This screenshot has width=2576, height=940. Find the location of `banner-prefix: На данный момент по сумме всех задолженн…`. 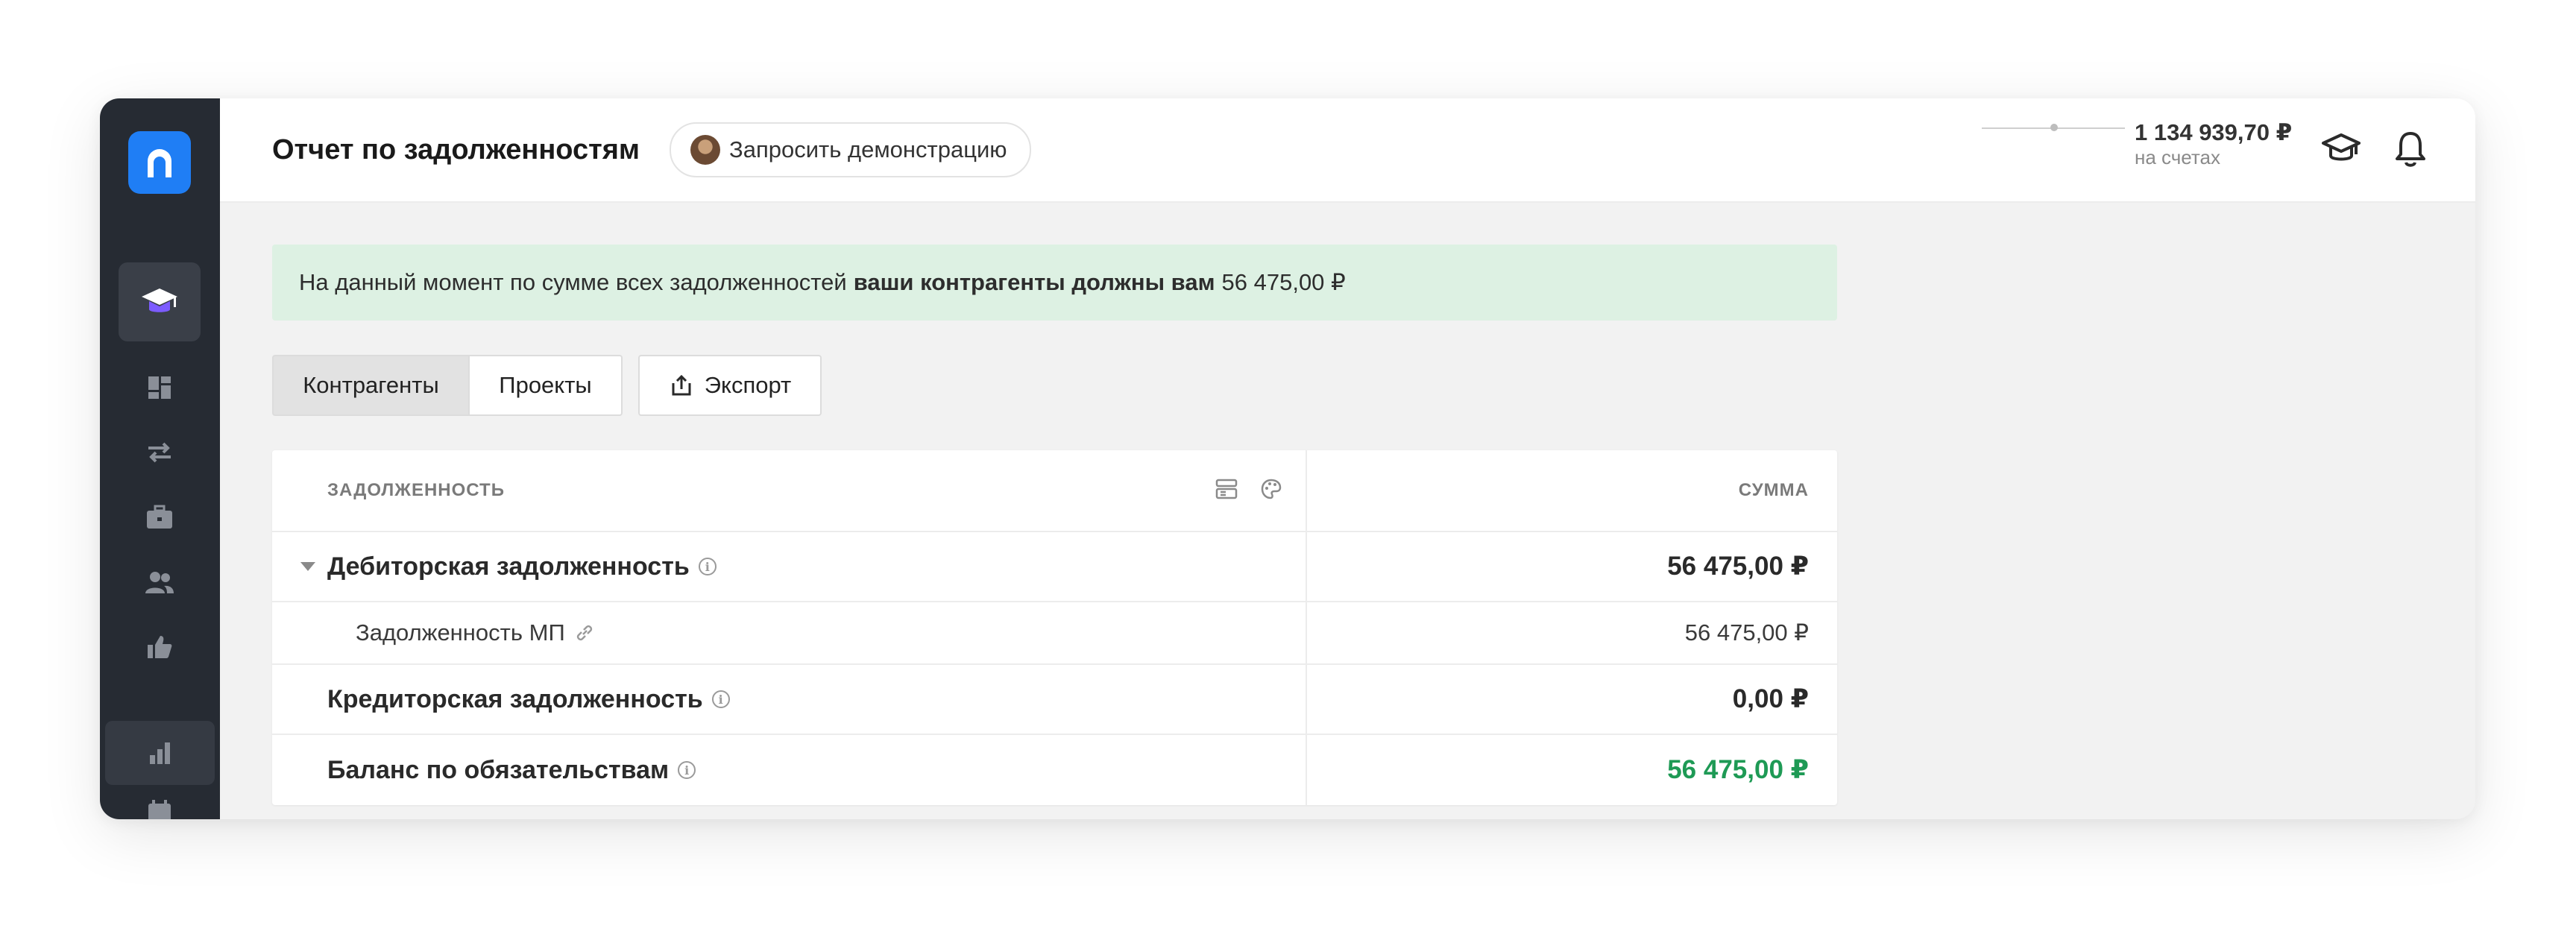

banner-prefix: На данный момент по сумме всех задолженн… is located at coordinates (573, 282).